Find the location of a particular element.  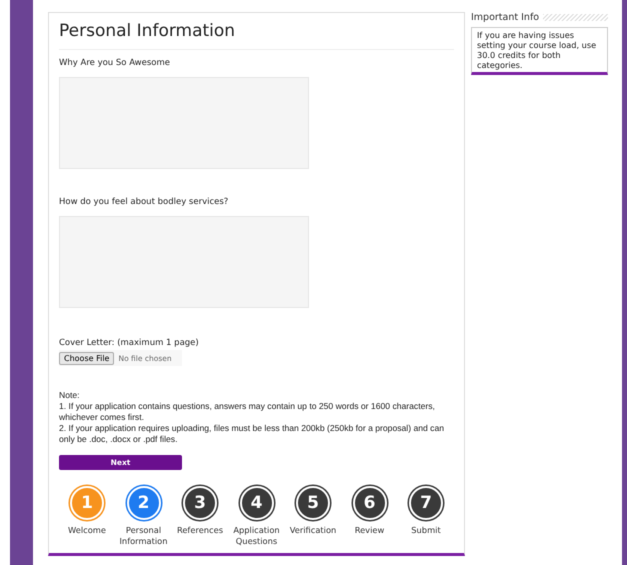

step-label: Submit is located at coordinates (426, 530).